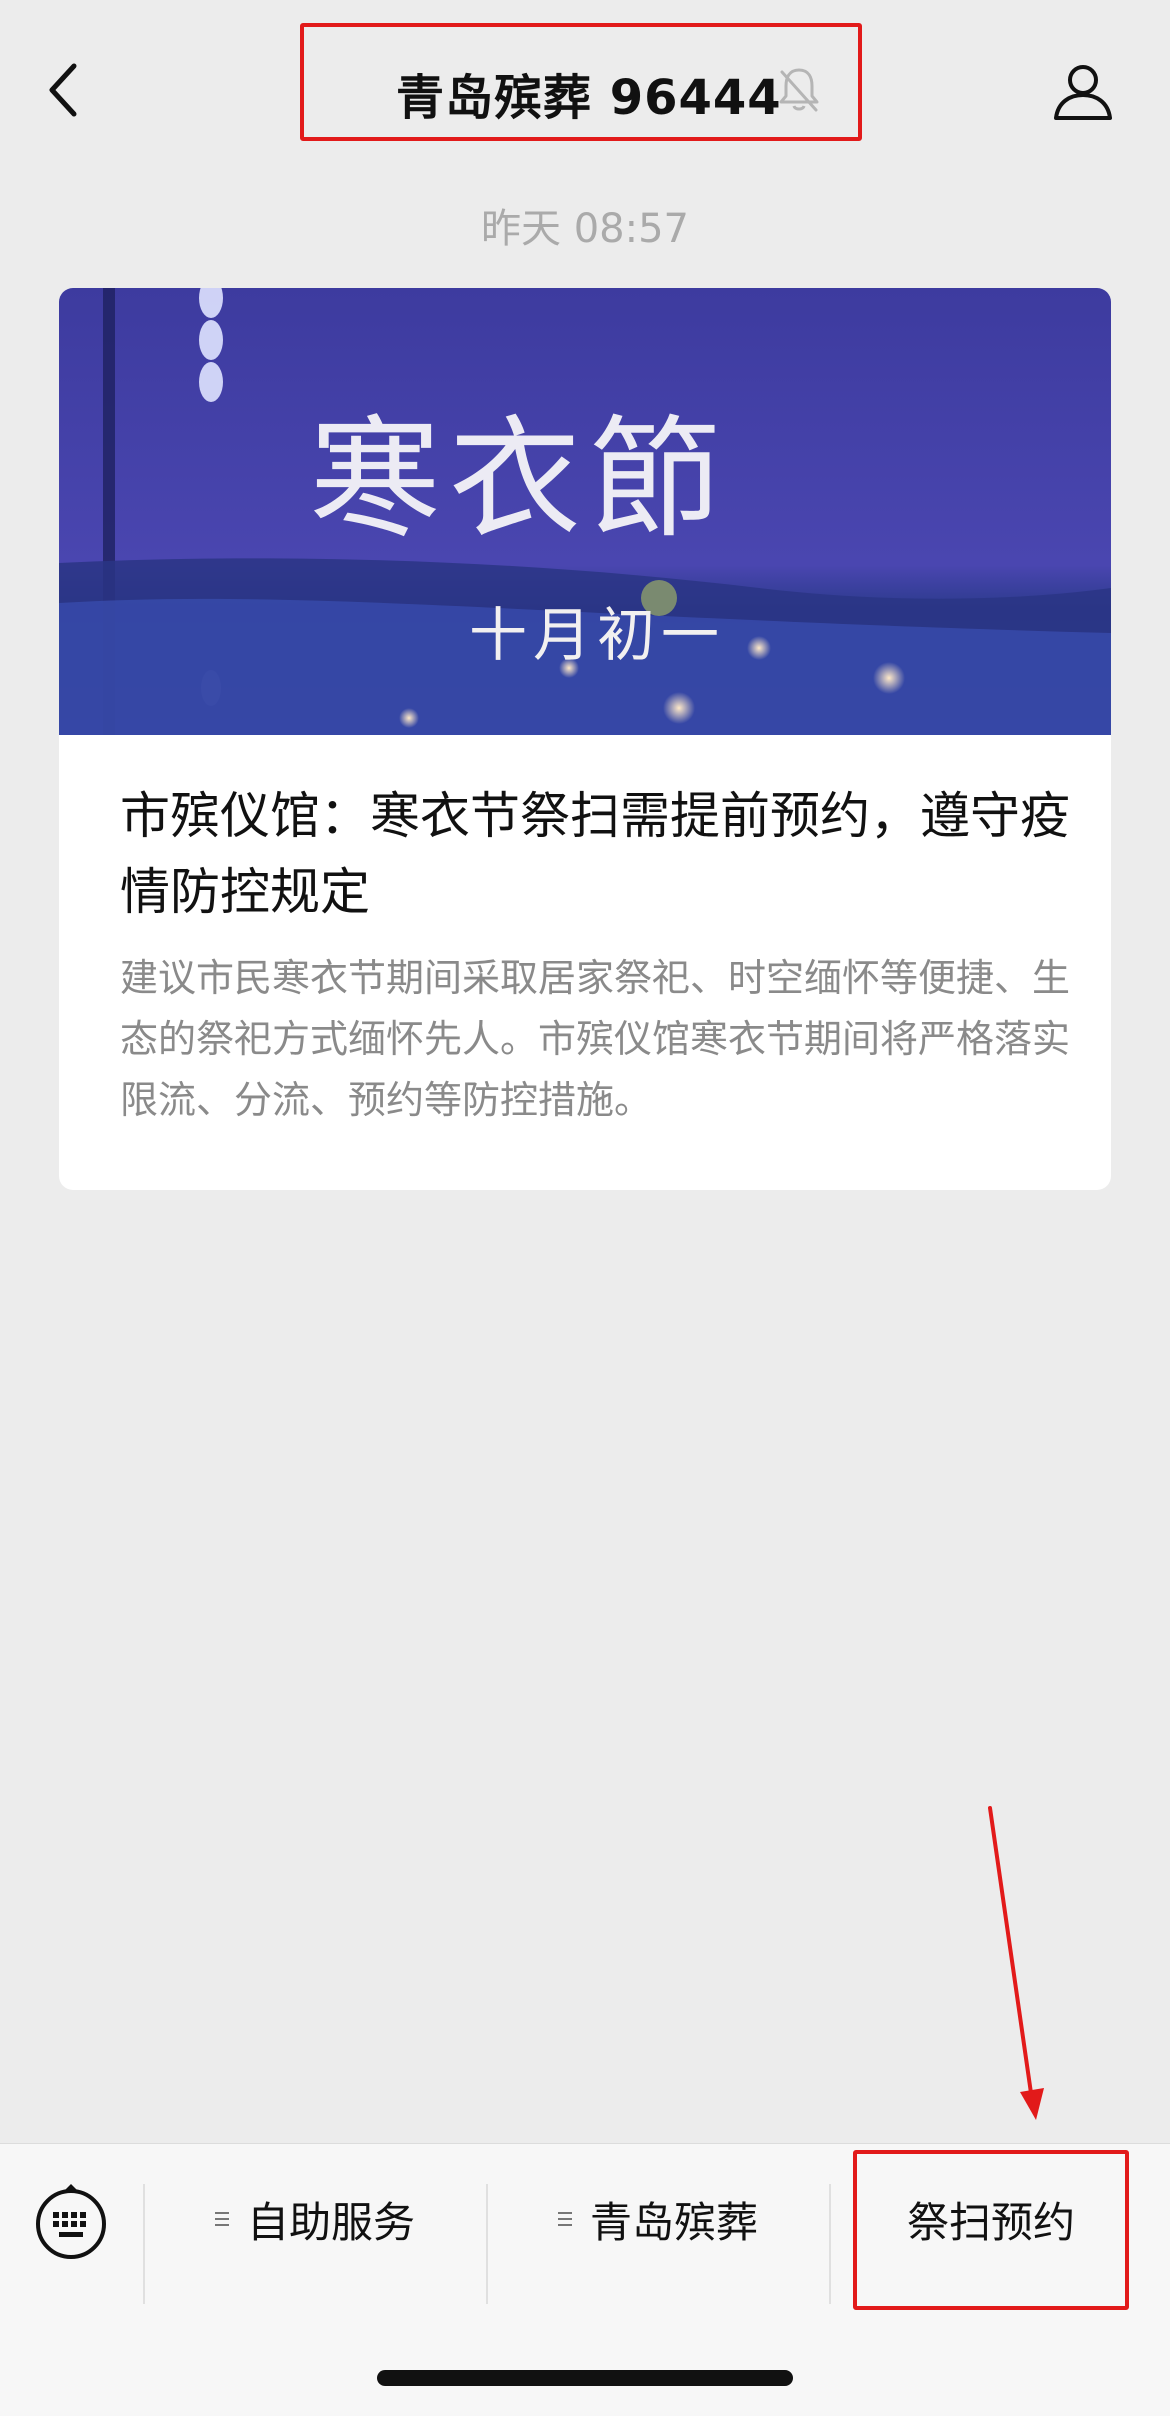  What do you see at coordinates (991, 2230) in the screenshot?
I see `menu-highlight-box` at bounding box center [991, 2230].